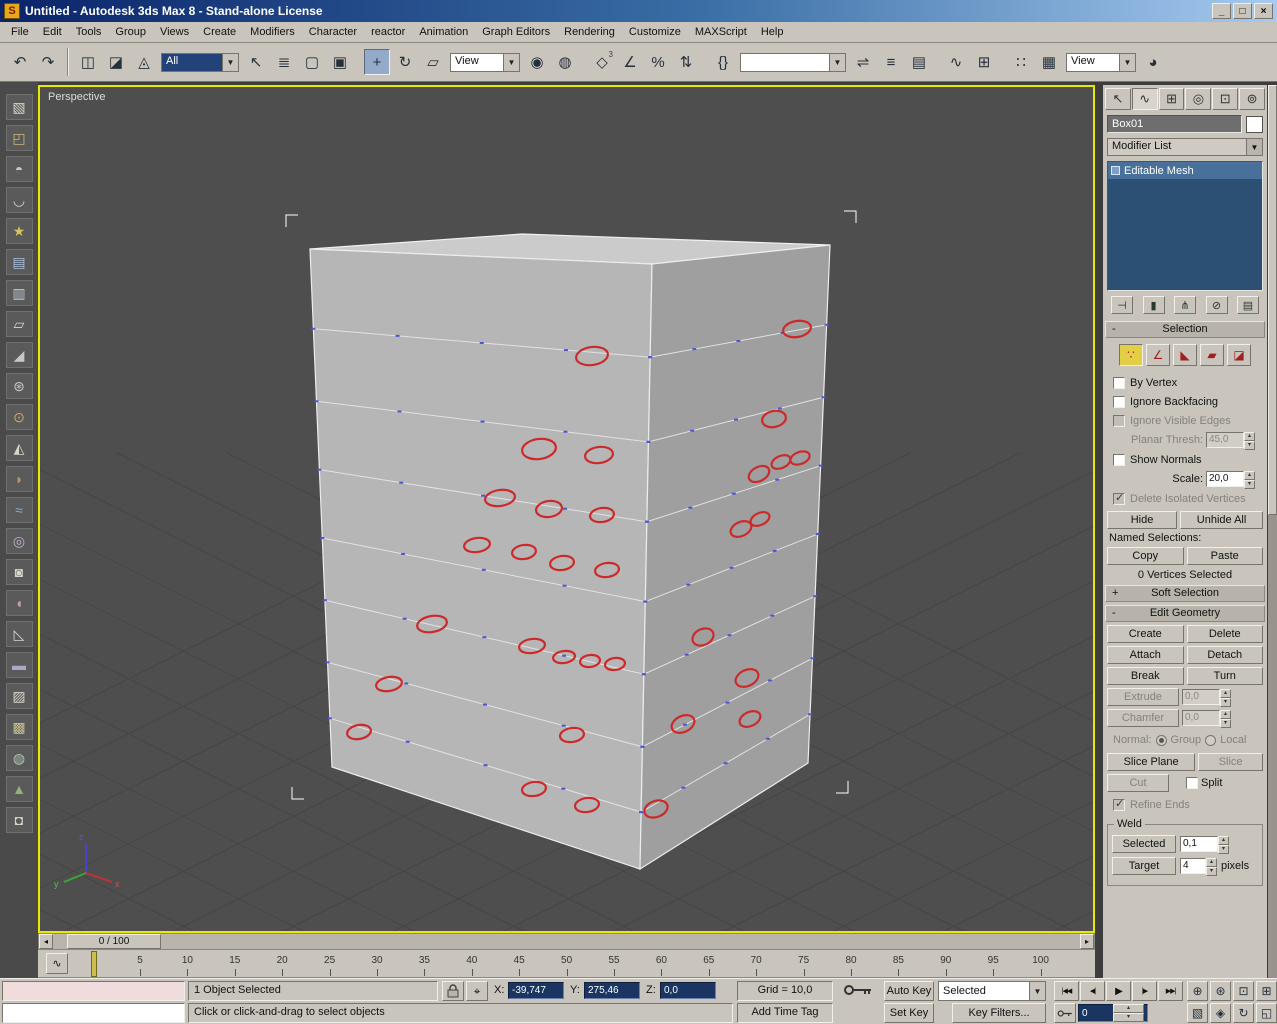 The height and width of the screenshot is (1024, 1277). Describe the element at coordinates (861, 993) in the screenshot. I see `set-key-mode-icon` at that location.